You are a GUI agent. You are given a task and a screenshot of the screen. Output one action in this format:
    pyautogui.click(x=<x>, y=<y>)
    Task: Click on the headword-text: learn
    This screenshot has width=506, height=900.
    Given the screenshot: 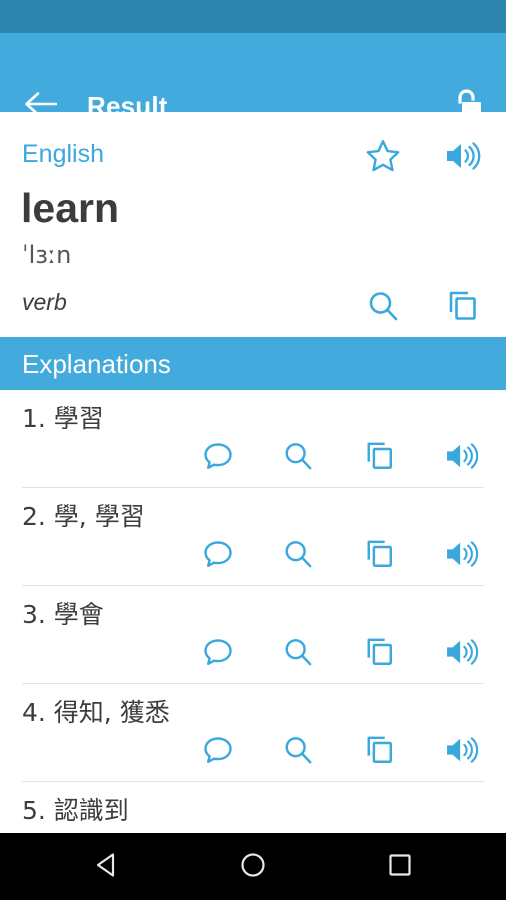 What is the action you would take?
    pyautogui.click(x=70, y=208)
    